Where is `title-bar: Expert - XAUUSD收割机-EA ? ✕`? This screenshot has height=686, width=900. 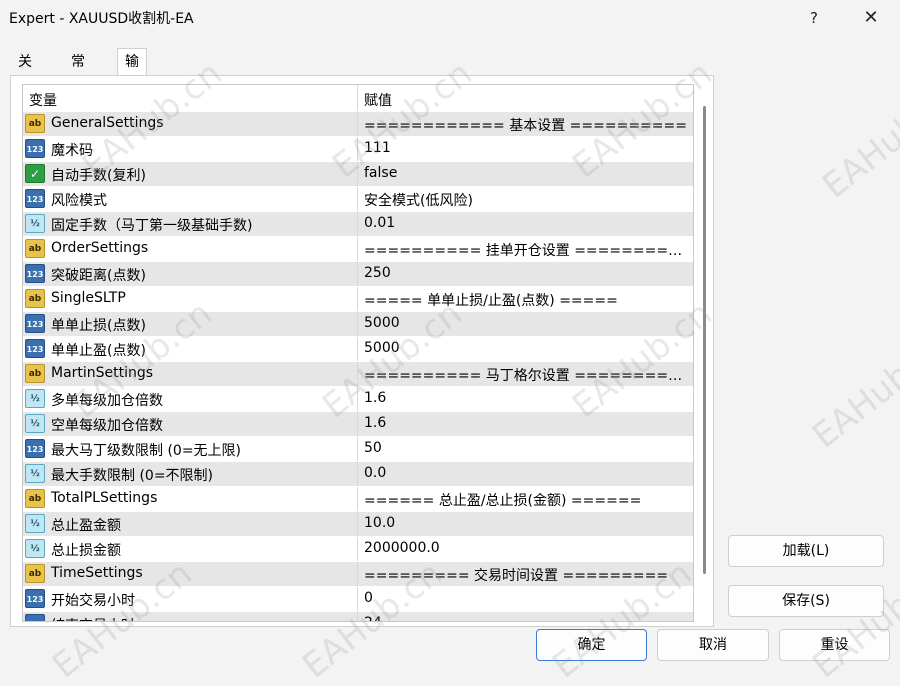 title-bar: Expert - XAUUSD收割机-EA ? ✕ is located at coordinates (450, 18).